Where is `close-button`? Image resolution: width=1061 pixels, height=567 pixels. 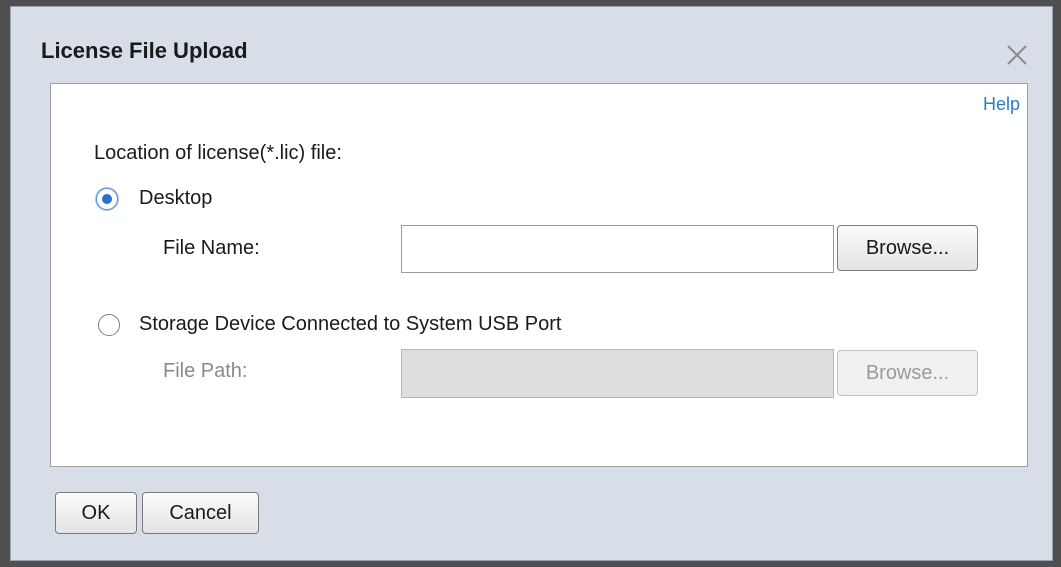
close-button is located at coordinates (1017, 55).